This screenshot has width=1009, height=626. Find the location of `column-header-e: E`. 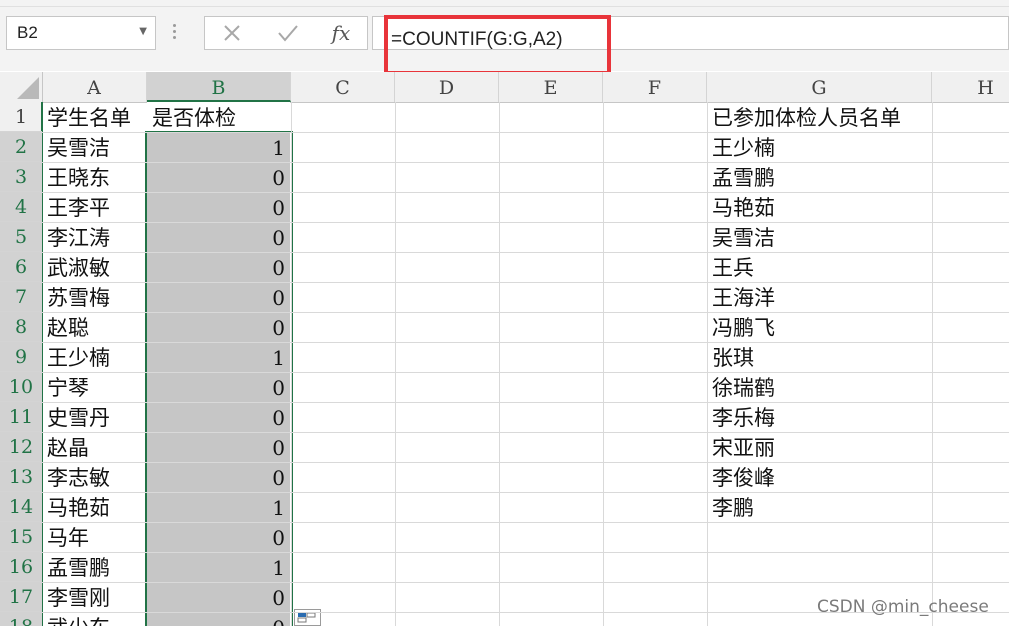

column-header-e: E is located at coordinates (551, 87).